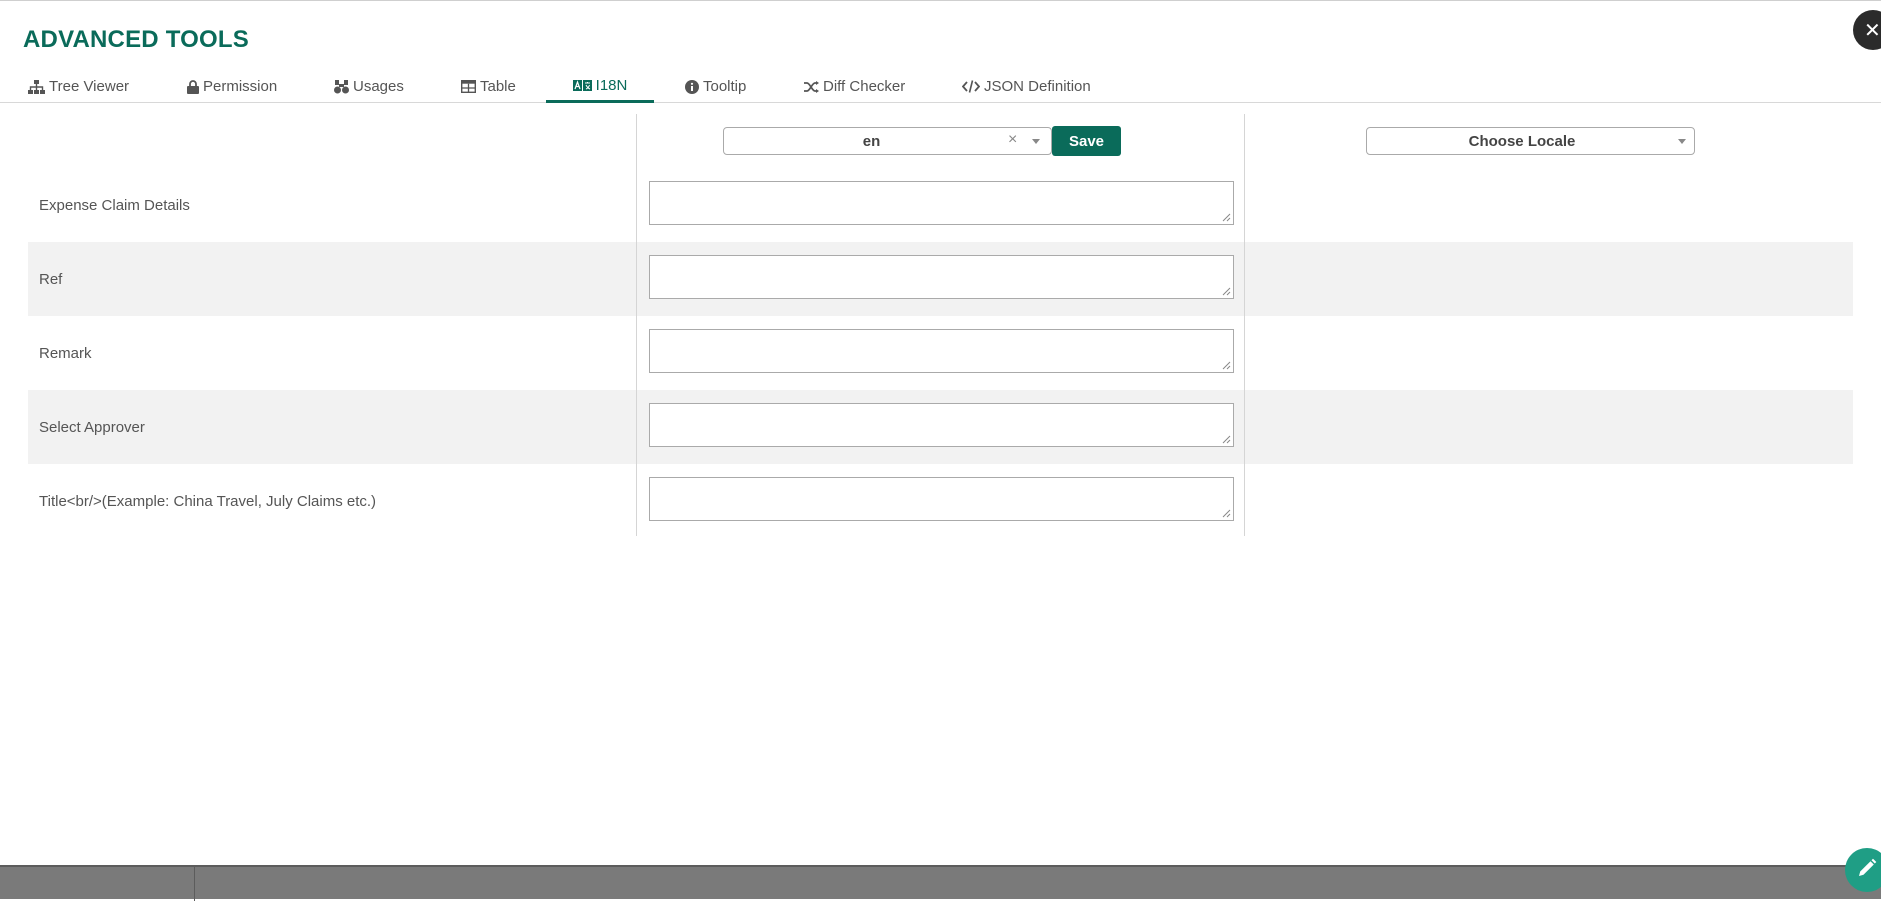 The width and height of the screenshot is (1881, 901). I want to click on close-icon: ✕, so click(1872, 30).